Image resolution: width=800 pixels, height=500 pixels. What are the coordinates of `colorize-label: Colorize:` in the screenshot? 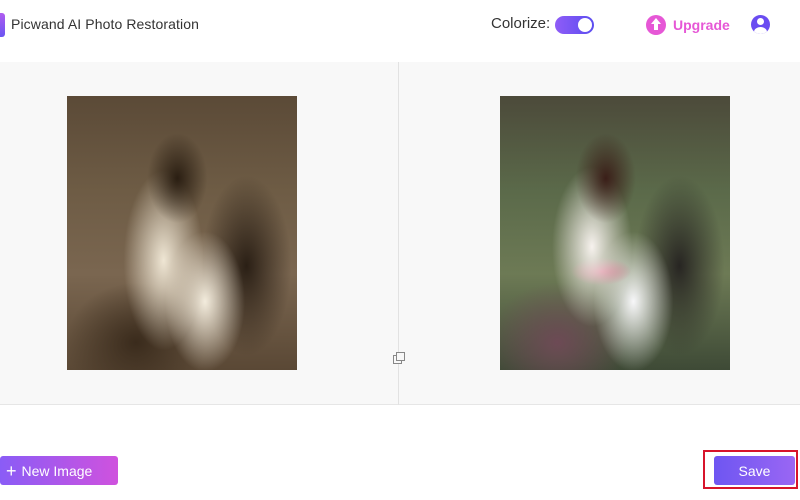 It's located at (521, 23).